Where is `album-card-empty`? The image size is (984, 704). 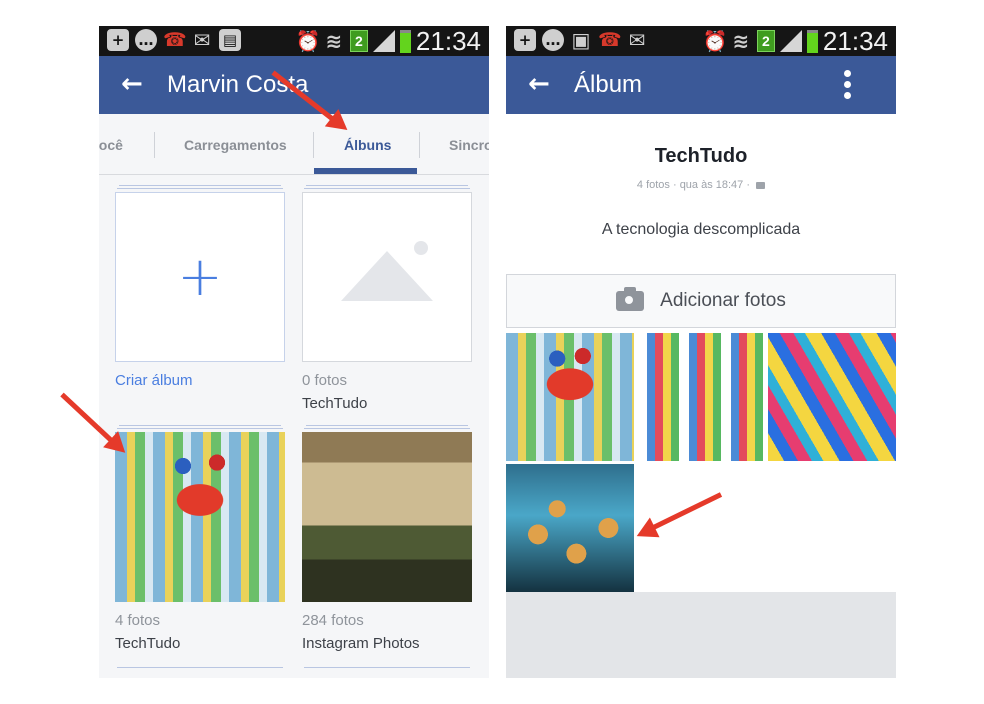
album-card-empty is located at coordinates (387, 277).